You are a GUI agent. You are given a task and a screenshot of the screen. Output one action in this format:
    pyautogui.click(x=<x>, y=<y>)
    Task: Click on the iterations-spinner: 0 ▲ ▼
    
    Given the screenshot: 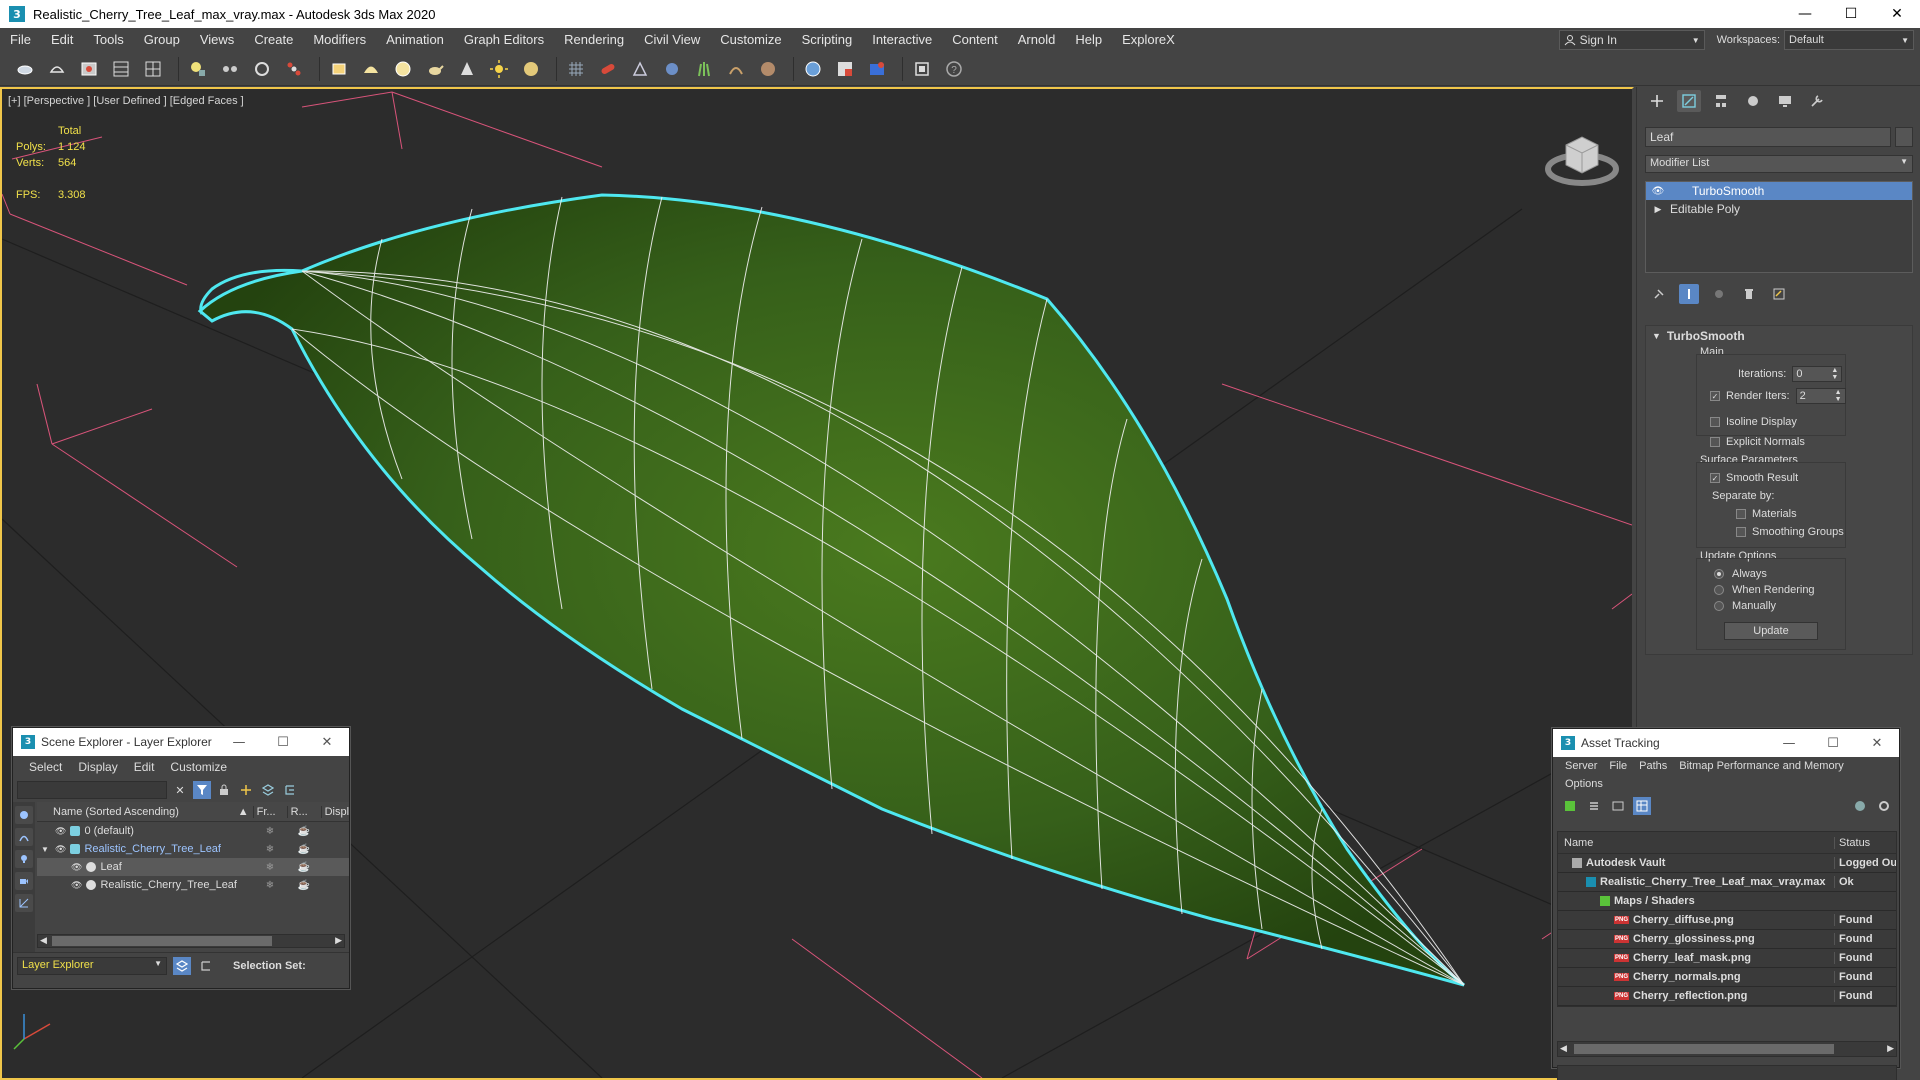 What is the action you would take?
    pyautogui.click(x=1817, y=374)
    